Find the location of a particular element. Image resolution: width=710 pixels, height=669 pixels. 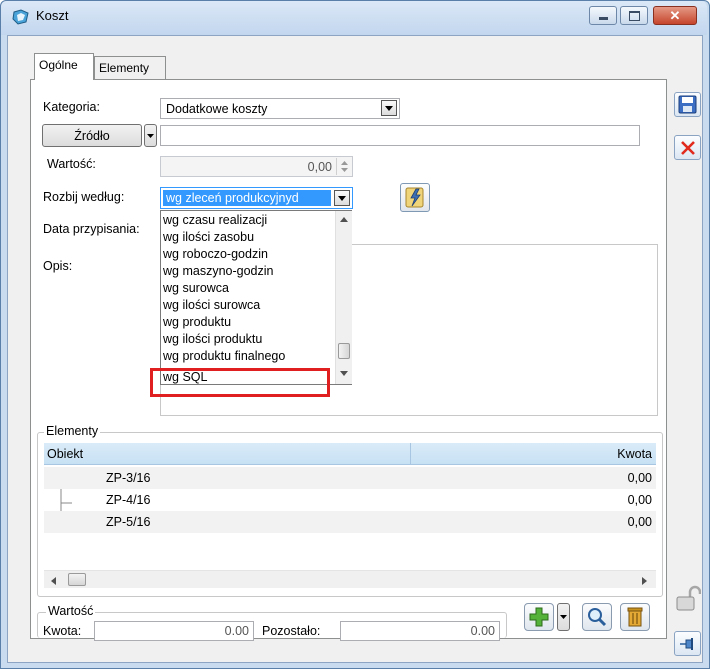

close-icon: ✕ is located at coordinates (675, 15).